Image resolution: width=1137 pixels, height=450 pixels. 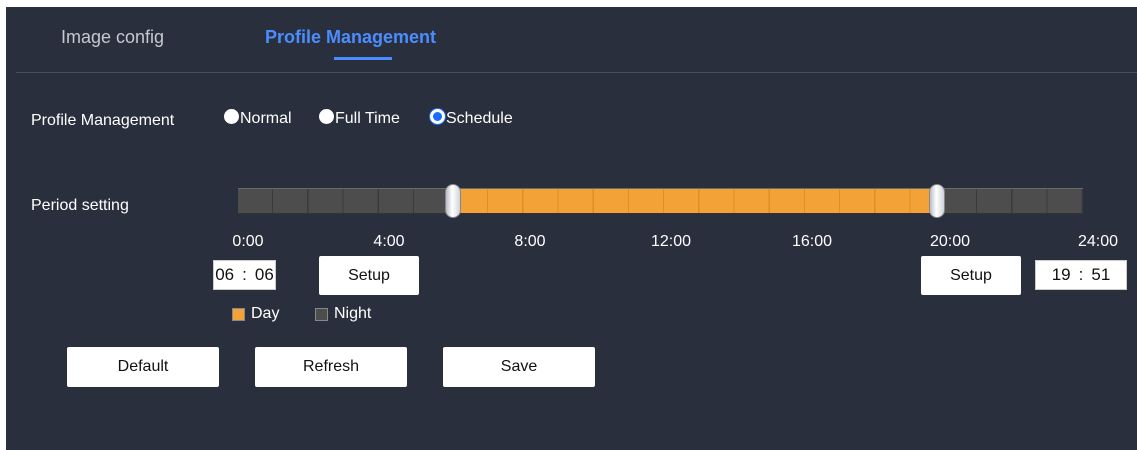 I want to click on radio-full-time: Full Time, so click(x=359, y=118).